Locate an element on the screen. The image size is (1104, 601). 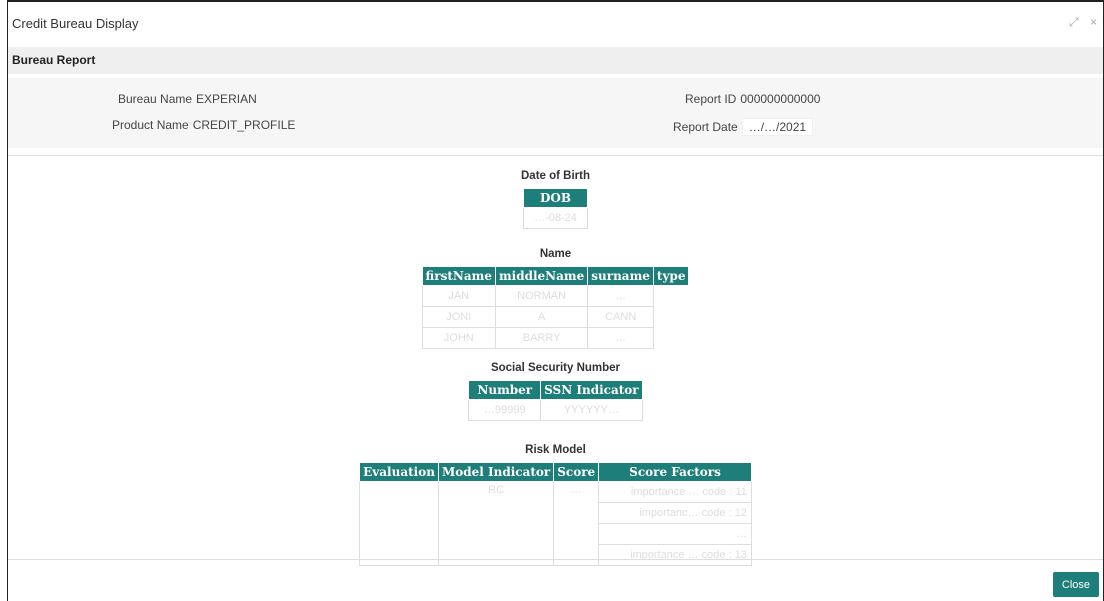
maximize-icon: ⤢ is located at coordinates (1074, 22).